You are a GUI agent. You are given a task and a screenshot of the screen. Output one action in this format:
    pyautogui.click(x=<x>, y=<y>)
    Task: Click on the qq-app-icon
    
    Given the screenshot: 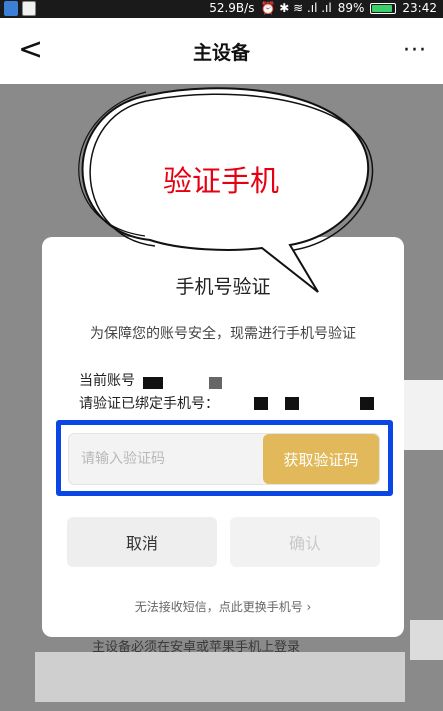 What is the action you would take?
    pyautogui.click(x=29, y=8)
    